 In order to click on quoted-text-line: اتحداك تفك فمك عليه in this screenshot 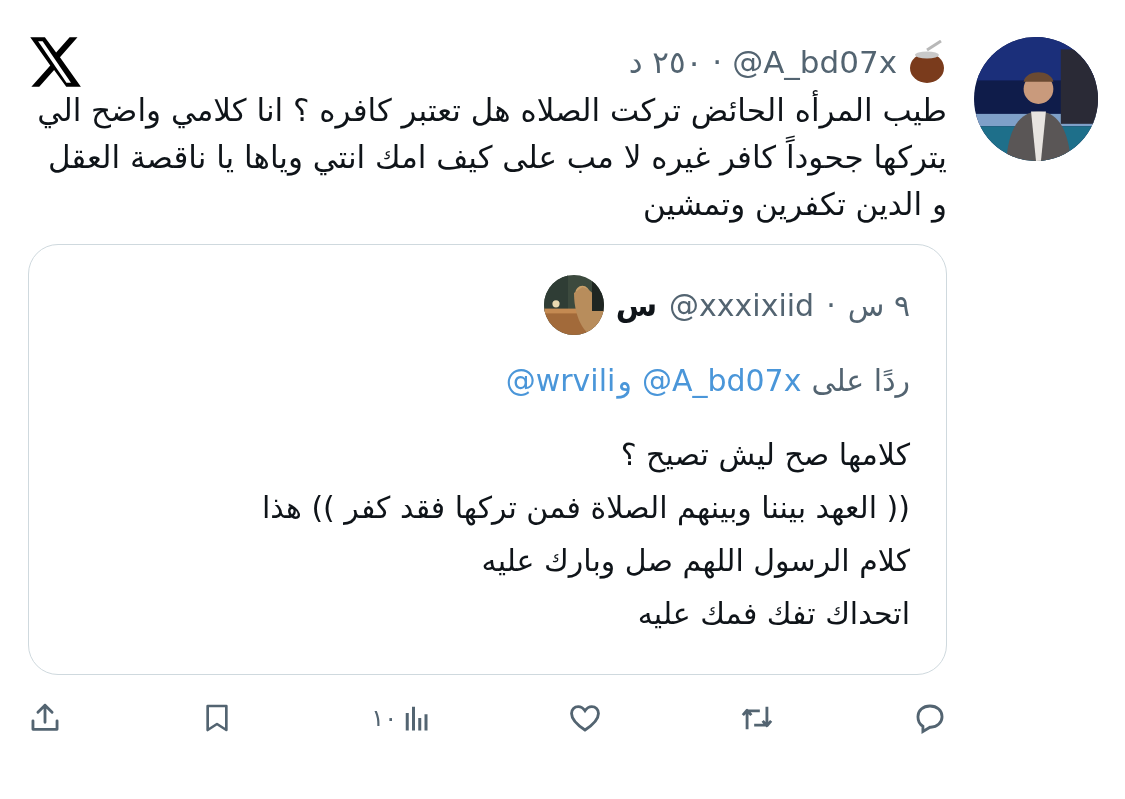, I will do `click(773, 614)`.